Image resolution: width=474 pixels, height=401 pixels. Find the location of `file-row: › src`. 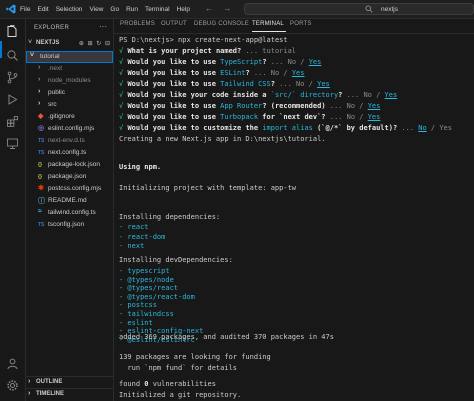

file-row: › src is located at coordinates (69, 105).